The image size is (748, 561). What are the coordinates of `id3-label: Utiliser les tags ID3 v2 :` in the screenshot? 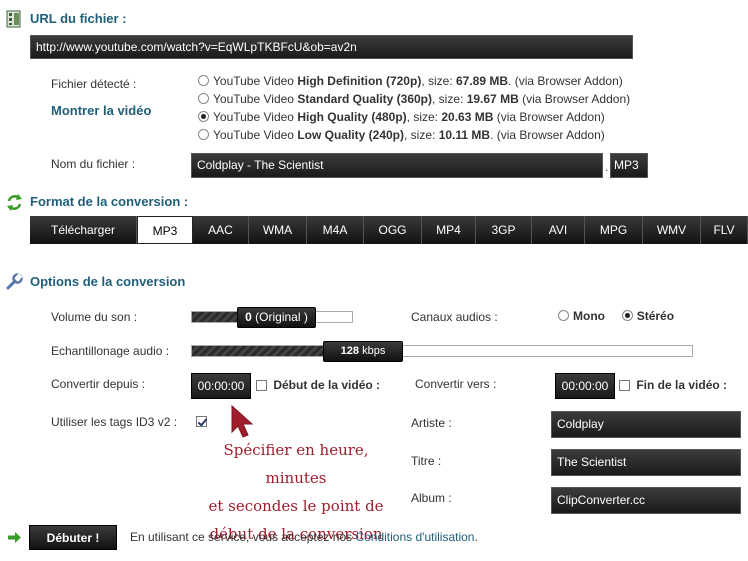 It's located at (114, 422).